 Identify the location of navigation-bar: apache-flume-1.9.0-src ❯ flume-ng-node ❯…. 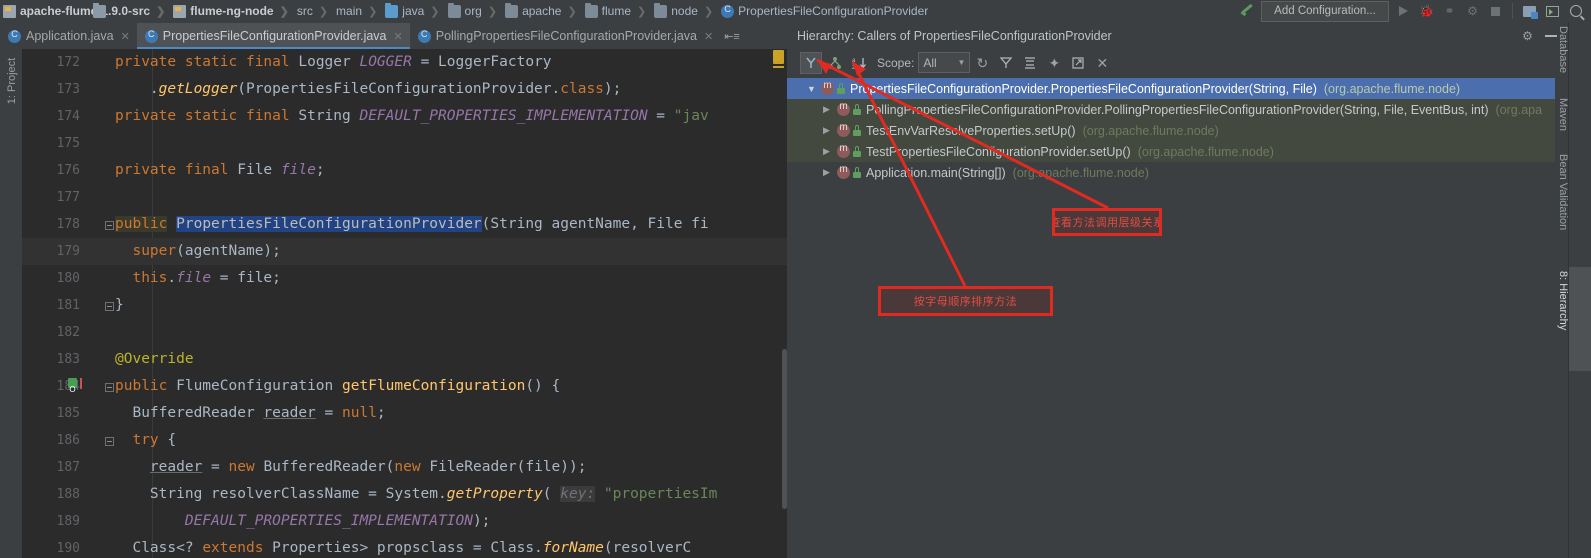
(795, 11).